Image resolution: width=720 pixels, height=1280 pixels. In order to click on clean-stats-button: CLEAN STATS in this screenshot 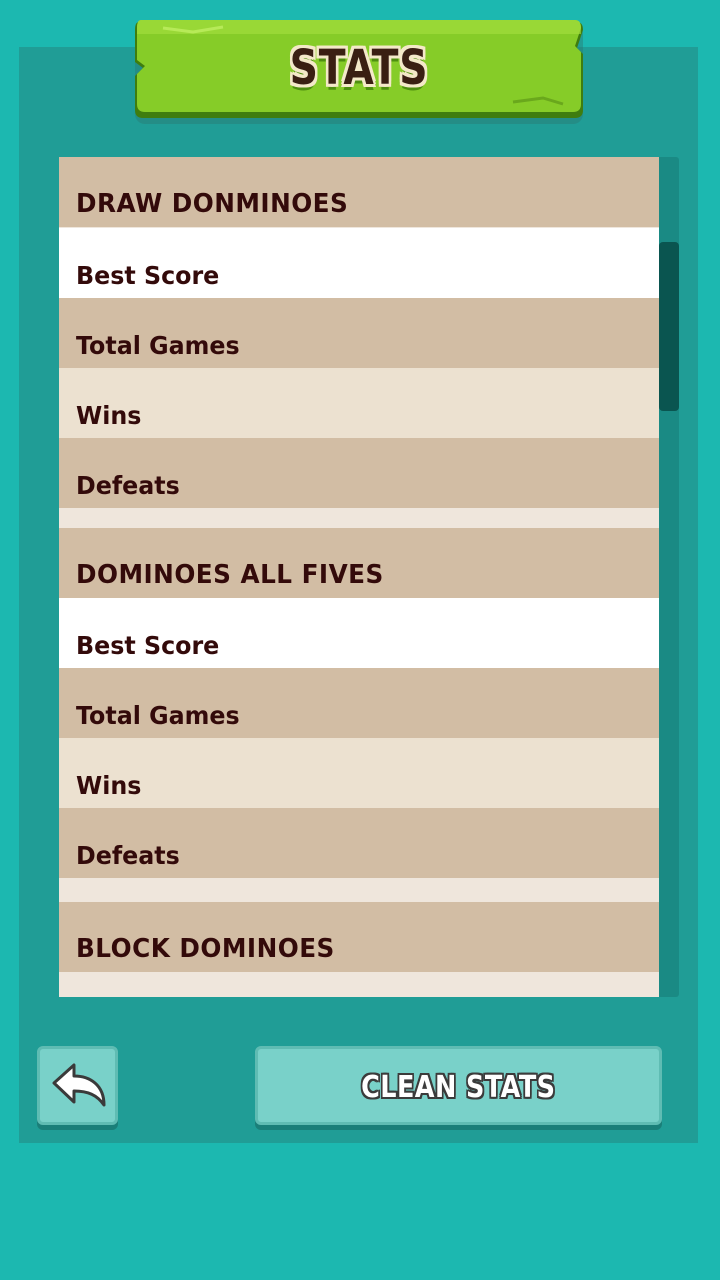, I will do `click(458, 1085)`.